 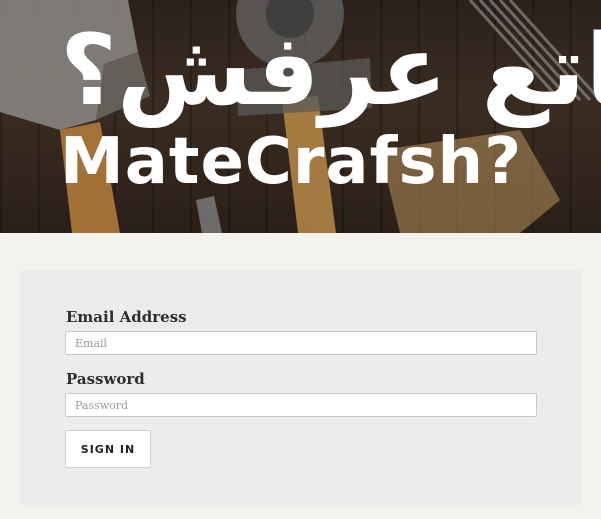 I want to click on sign-in-button: SIGN IN, so click(x=108, y=449).